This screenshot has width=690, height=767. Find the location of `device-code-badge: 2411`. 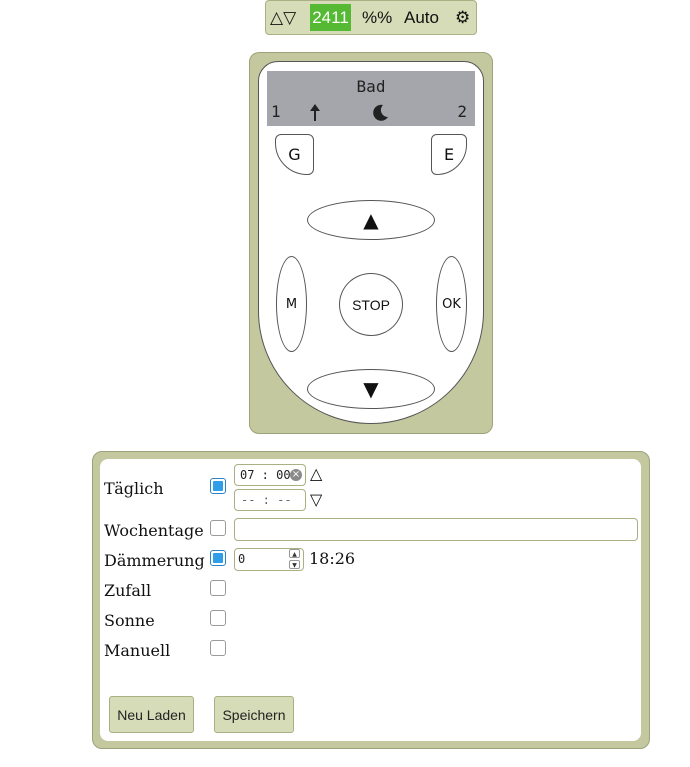

device-code-badge: 2411 is located at coordinates (330, 17).